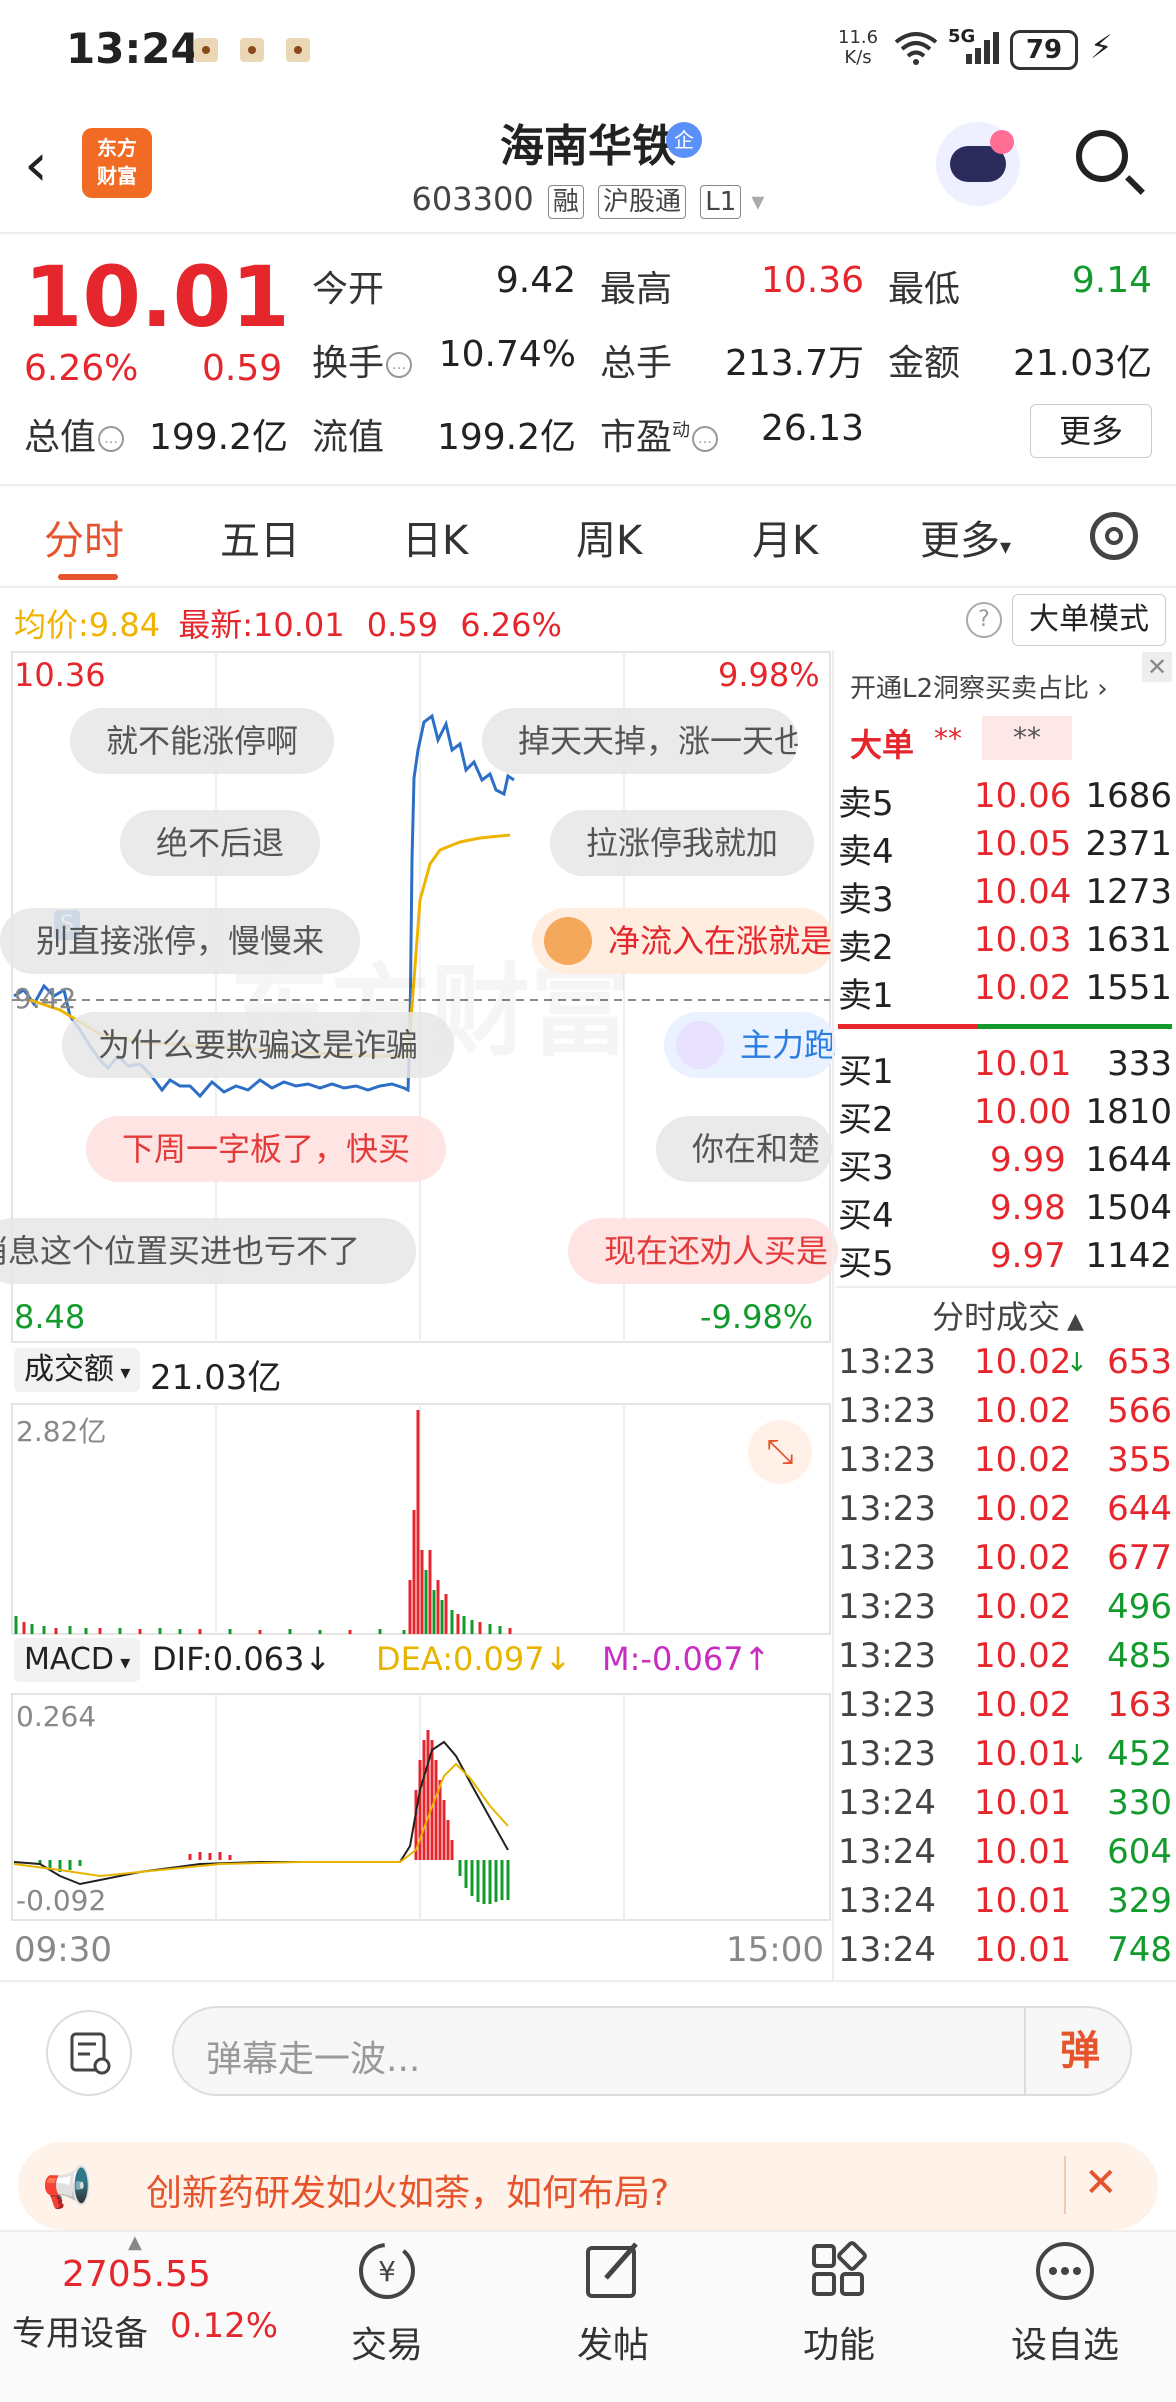 The width and height of the screenshot is (1176, 2402). Describe the element at coordinates (1065, 2271) in the screenshot. I see `more-dots-icon` at that location.